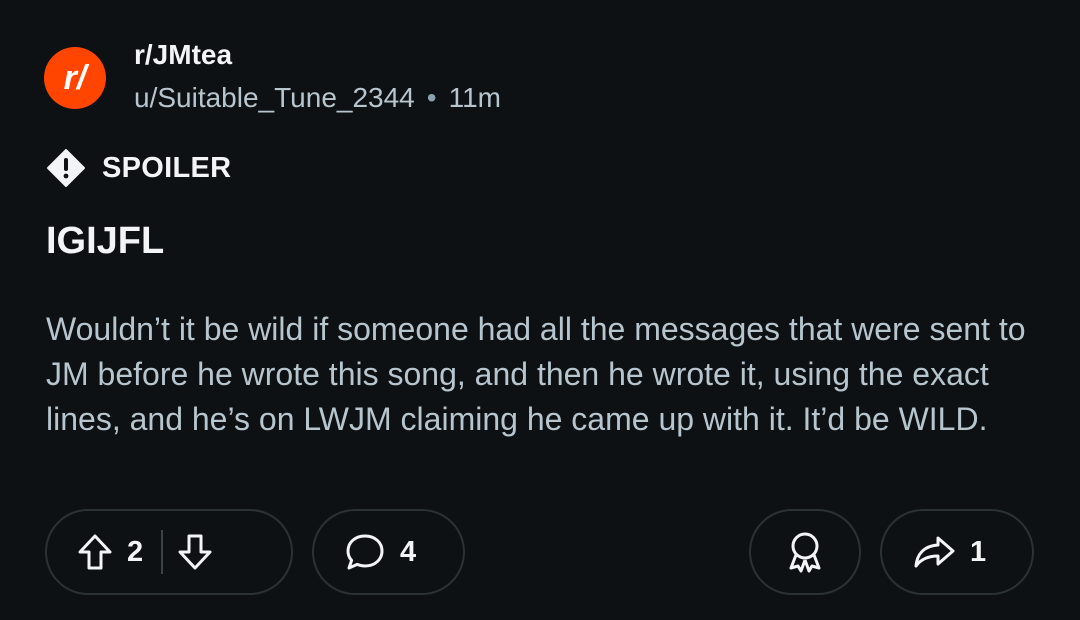 This screenshot has width=1080, height=620. Describe the element at coordinates (408, 551) in the screenshot. I see `comment-count: 4` at that location.